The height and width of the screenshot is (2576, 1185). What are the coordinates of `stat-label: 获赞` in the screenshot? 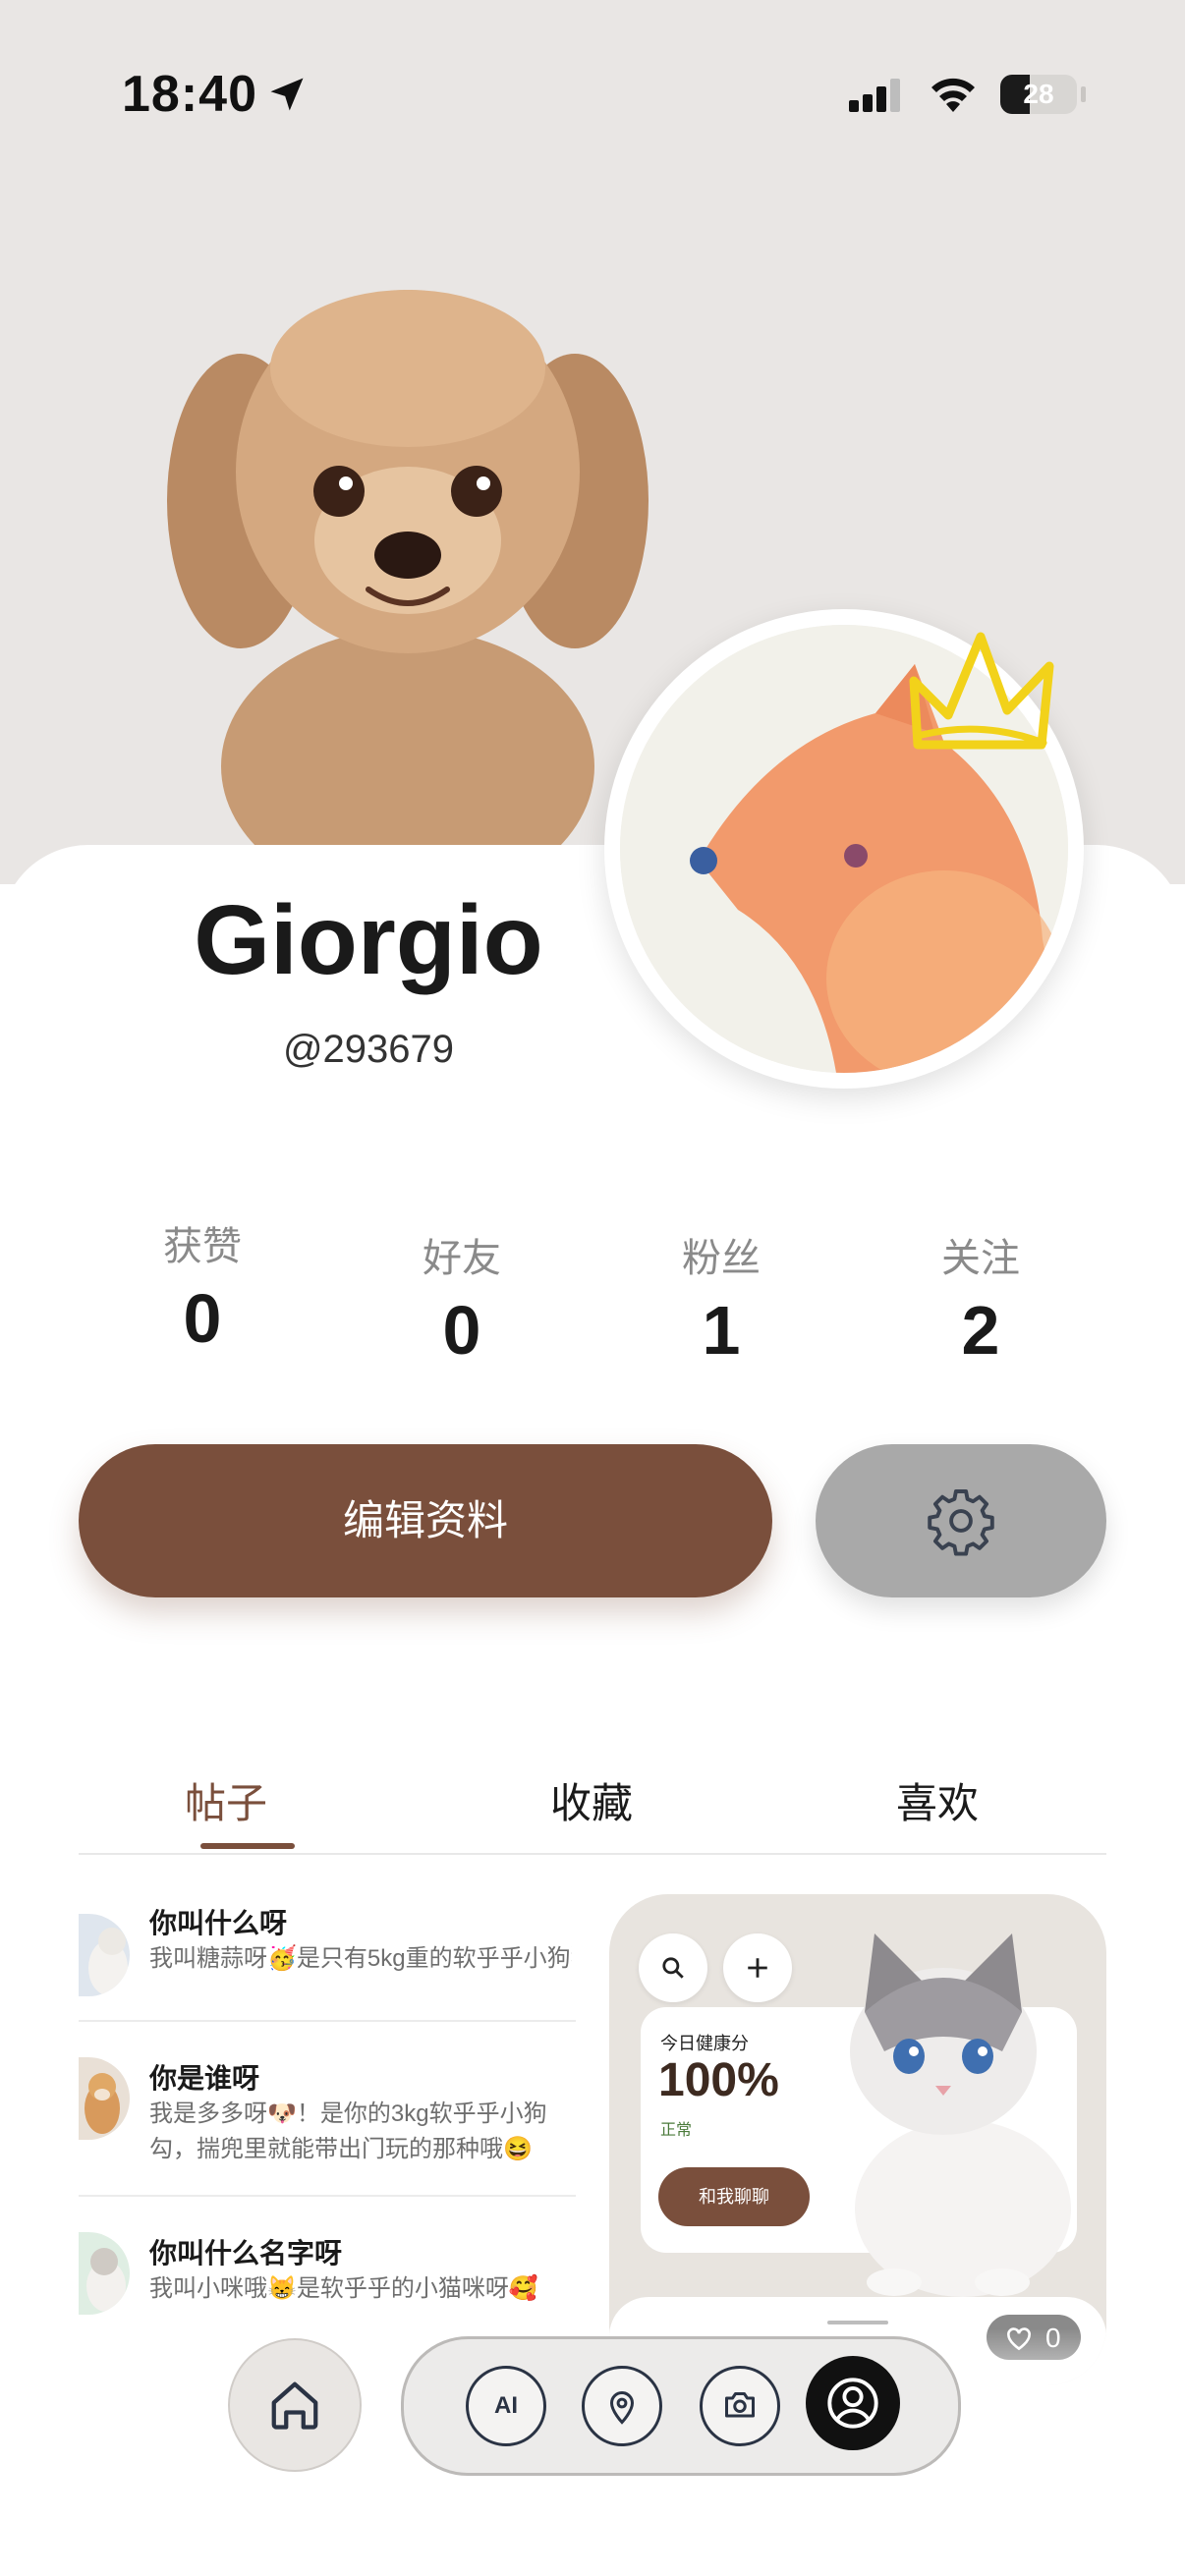 It's located at (202, 1246).